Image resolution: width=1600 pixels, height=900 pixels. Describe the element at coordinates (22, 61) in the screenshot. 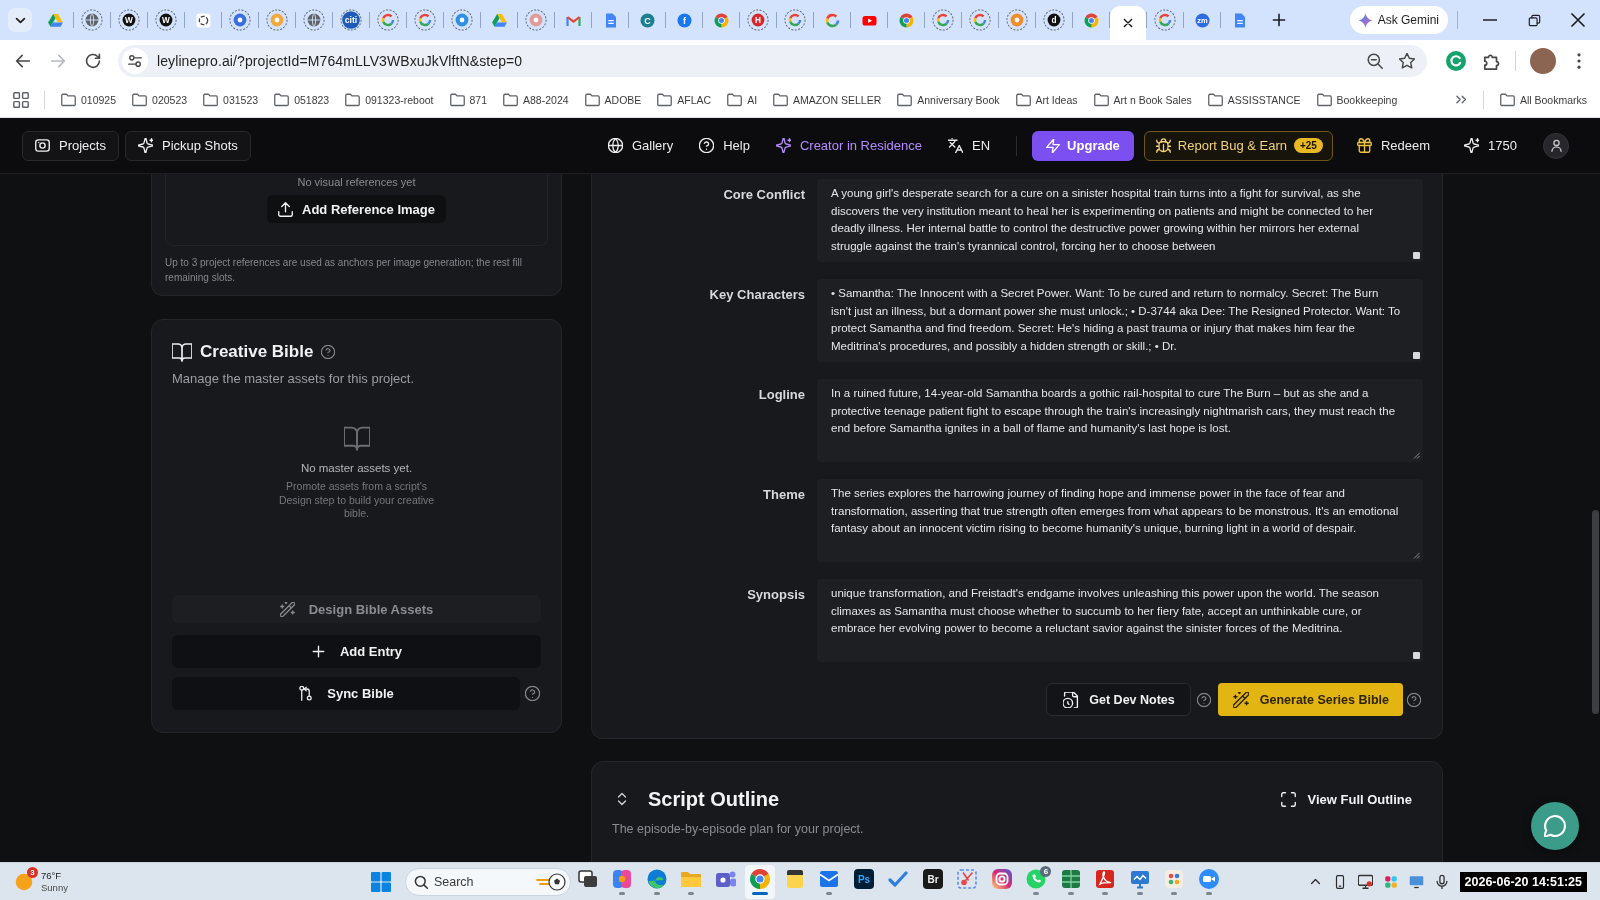

I see `back-icon` at that location.